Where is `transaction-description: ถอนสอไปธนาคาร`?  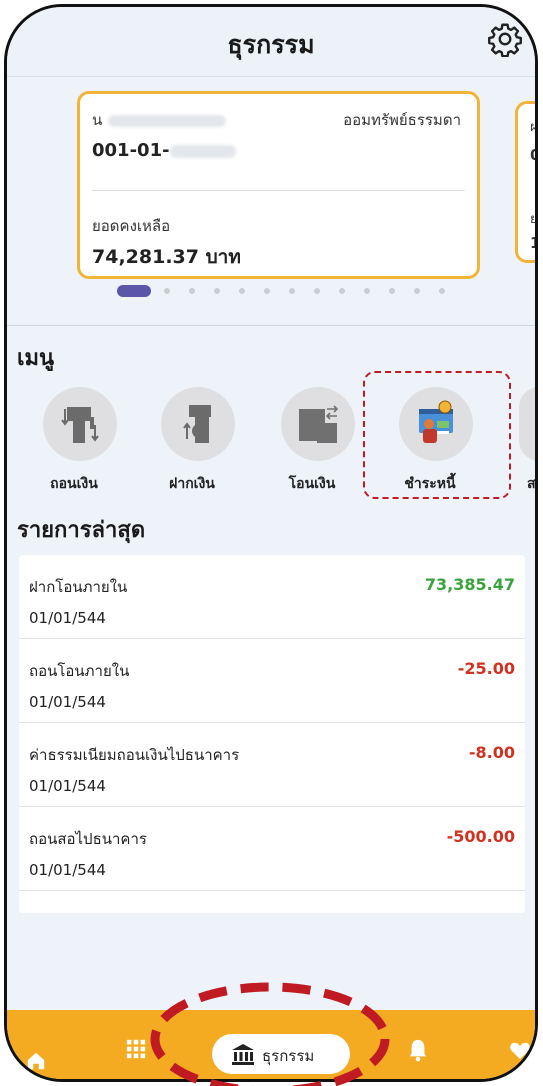
transaction-description: ถอนสอไปธนาคาร is located at coordinates (88, 839).